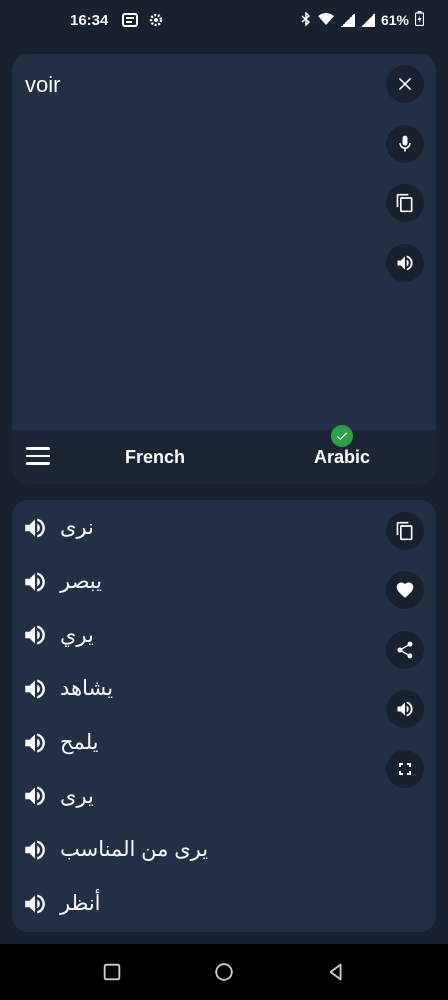 This screenshot has height=1000, width=448. I want to click on share-icon, so click(405, 650).